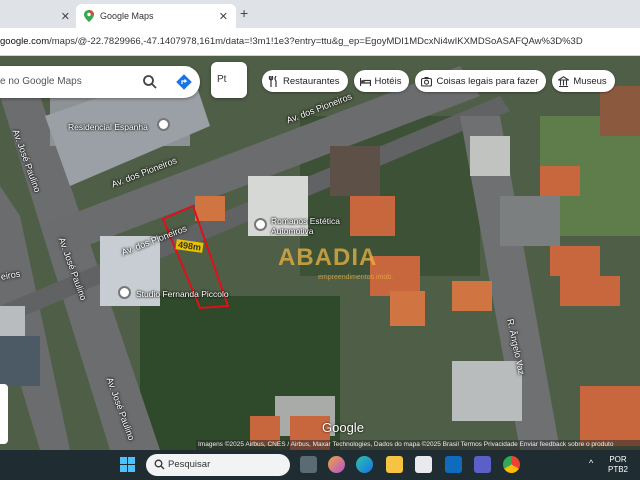 This screenshot has height=480, width=640. Describe the element at coordinates (272, 81) in the screenshot. I see `fork-knife-icon` at that location.